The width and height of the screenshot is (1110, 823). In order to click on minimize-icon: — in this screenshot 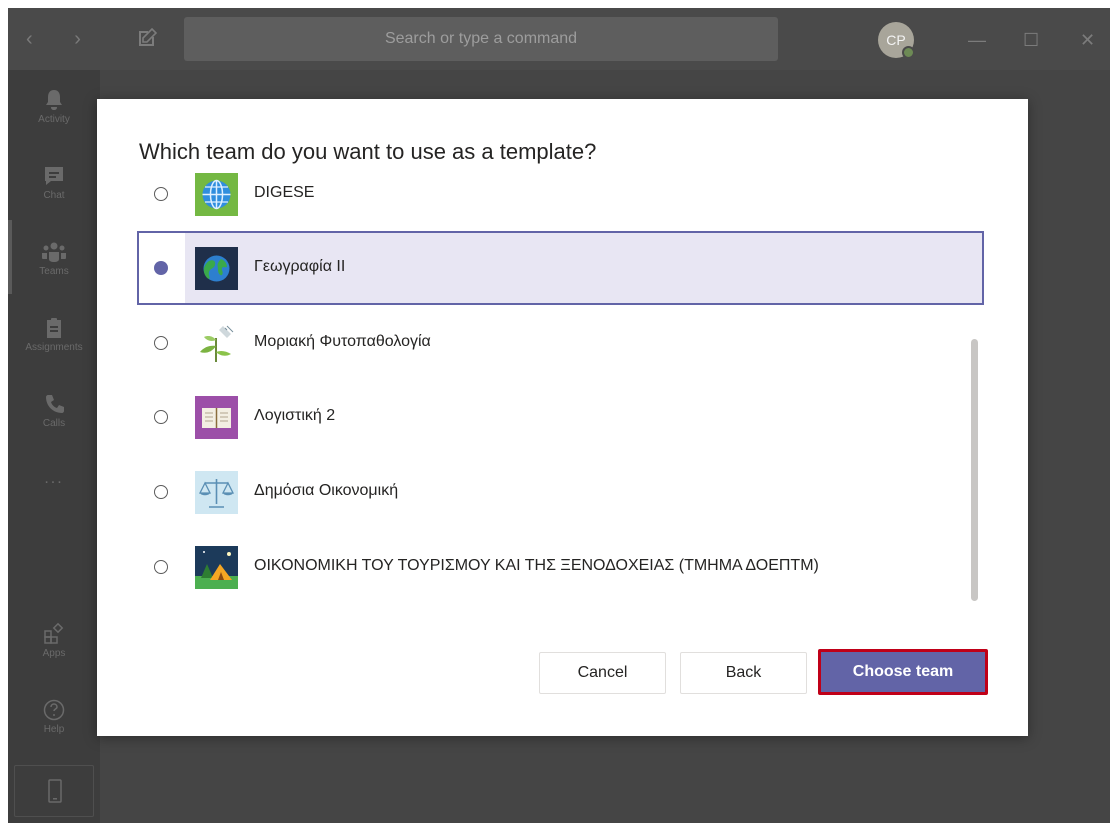, I will do `click(977, 40)`.